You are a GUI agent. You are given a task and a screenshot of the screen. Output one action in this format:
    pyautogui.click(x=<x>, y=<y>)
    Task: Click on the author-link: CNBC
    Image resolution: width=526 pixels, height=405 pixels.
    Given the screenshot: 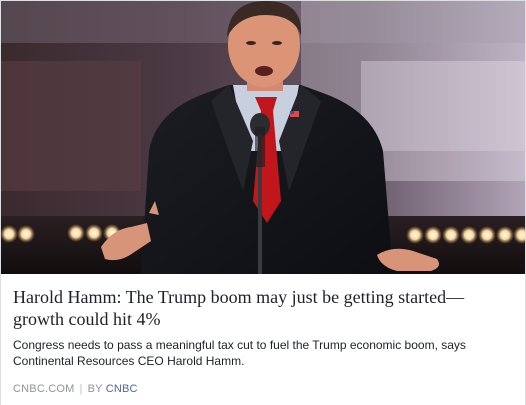 What is the action you would take?
    pyautogui.click(x=122, y=389)
    